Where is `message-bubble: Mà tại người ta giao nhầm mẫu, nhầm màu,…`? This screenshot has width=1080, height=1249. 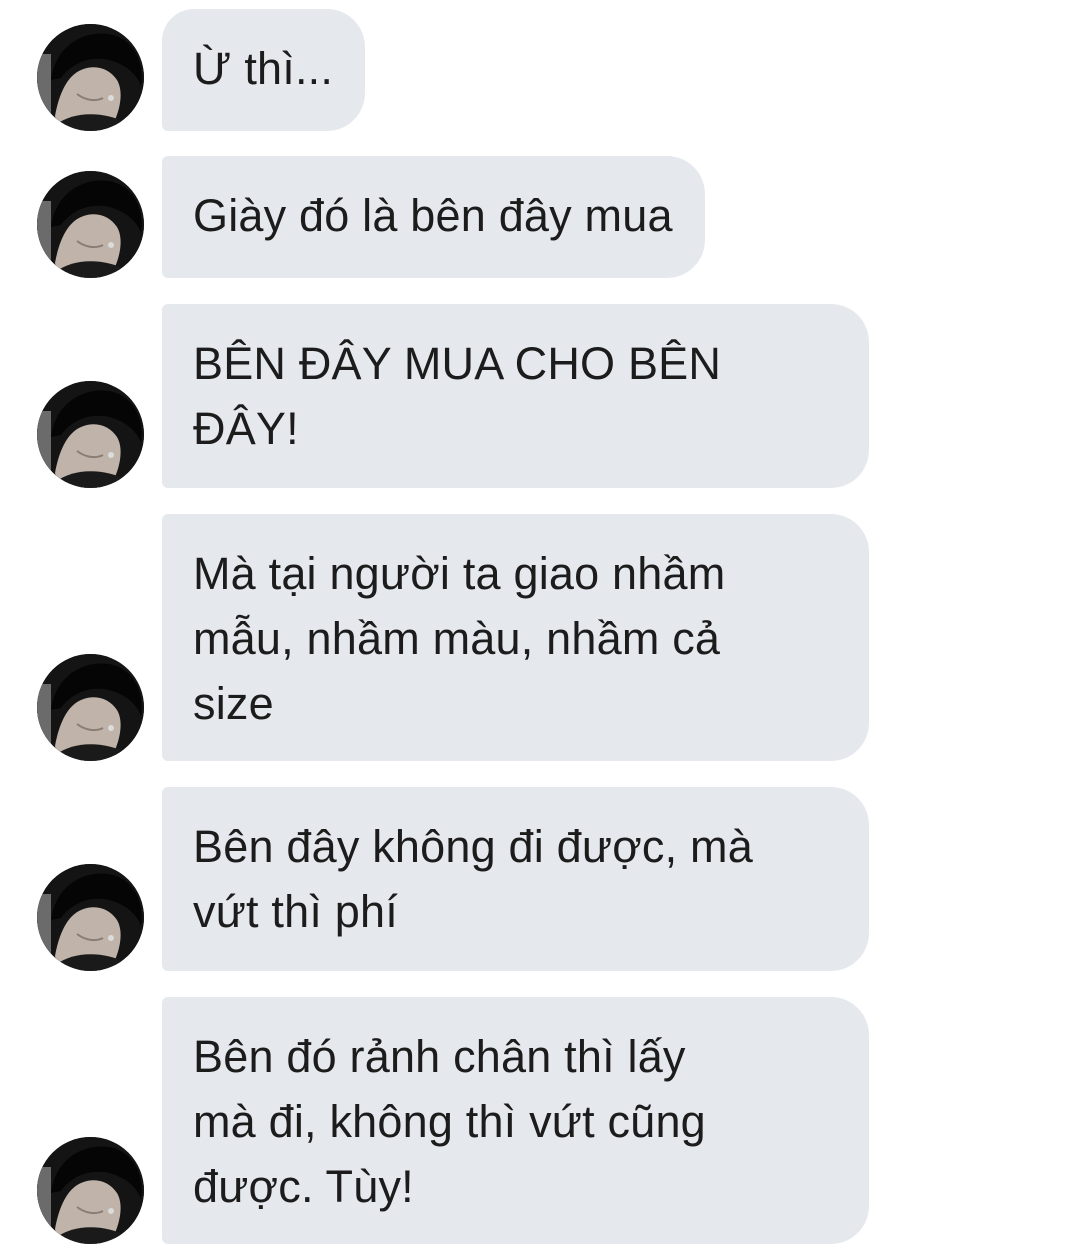 message-bubble: Mà tại người ta giao nhầm mẫu, nhầm màu,… is located at coordinates (515, 637).